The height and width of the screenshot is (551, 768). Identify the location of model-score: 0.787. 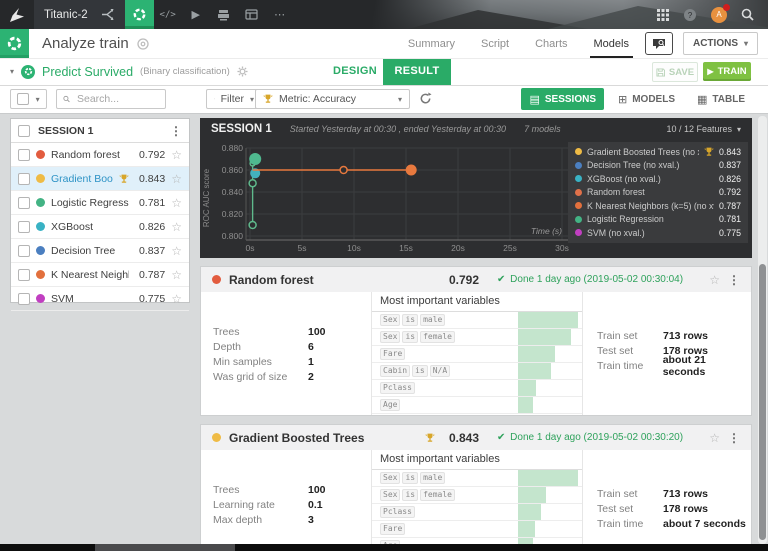
(152, 274).